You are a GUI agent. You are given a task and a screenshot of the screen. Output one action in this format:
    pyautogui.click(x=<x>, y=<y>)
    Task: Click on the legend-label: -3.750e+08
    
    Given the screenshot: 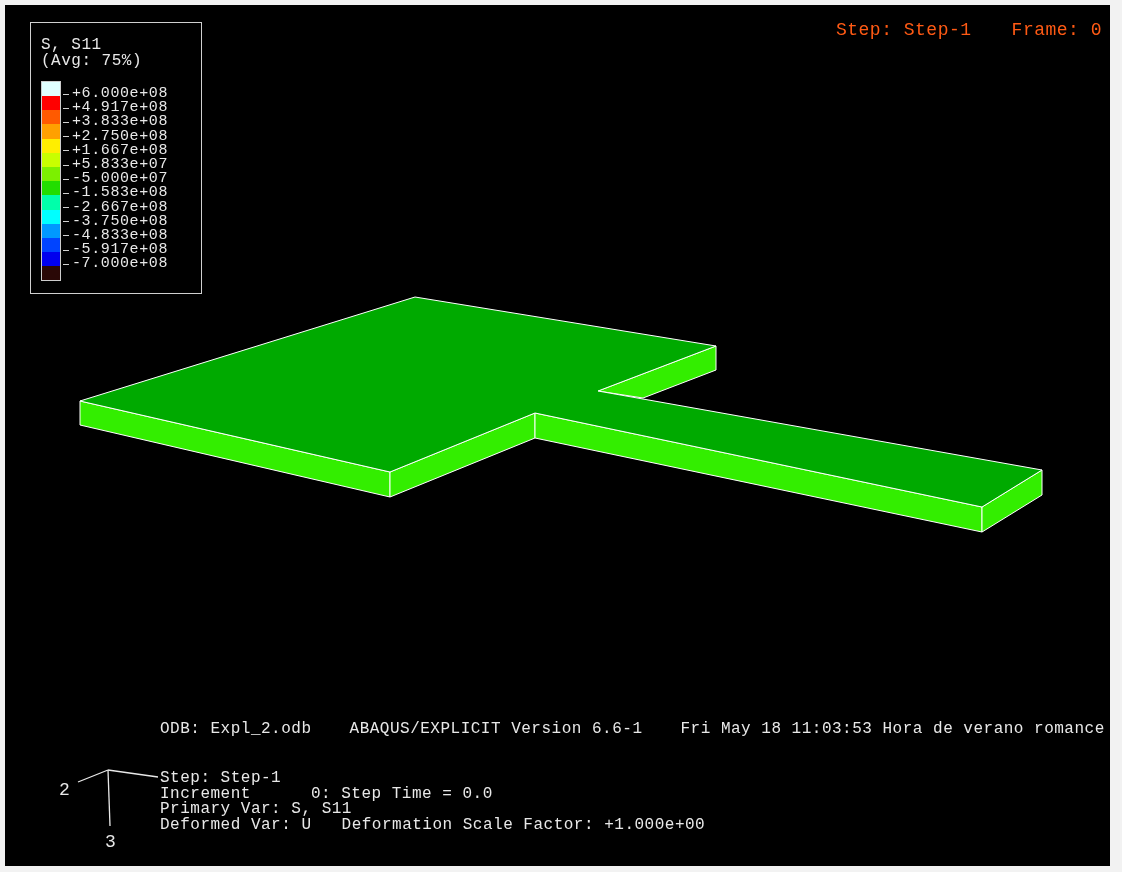 What is the action you would take?
    pyautogui.click(x=120, y=221)
    